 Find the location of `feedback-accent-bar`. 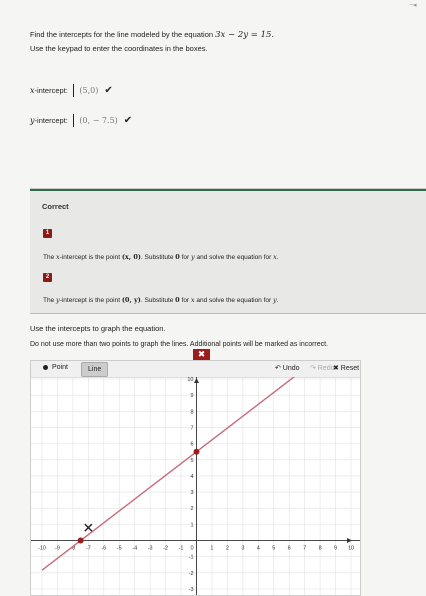

feedback-accent-bar is located at coordinates (228, 190).